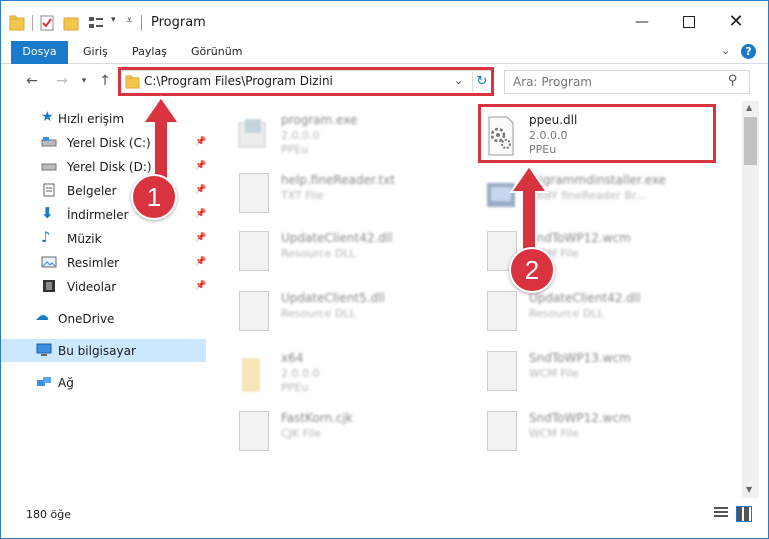  What do you see at coordinates (32, 23) in the screenshot?
I see `qa-separator` at bounding box center [32, 23].